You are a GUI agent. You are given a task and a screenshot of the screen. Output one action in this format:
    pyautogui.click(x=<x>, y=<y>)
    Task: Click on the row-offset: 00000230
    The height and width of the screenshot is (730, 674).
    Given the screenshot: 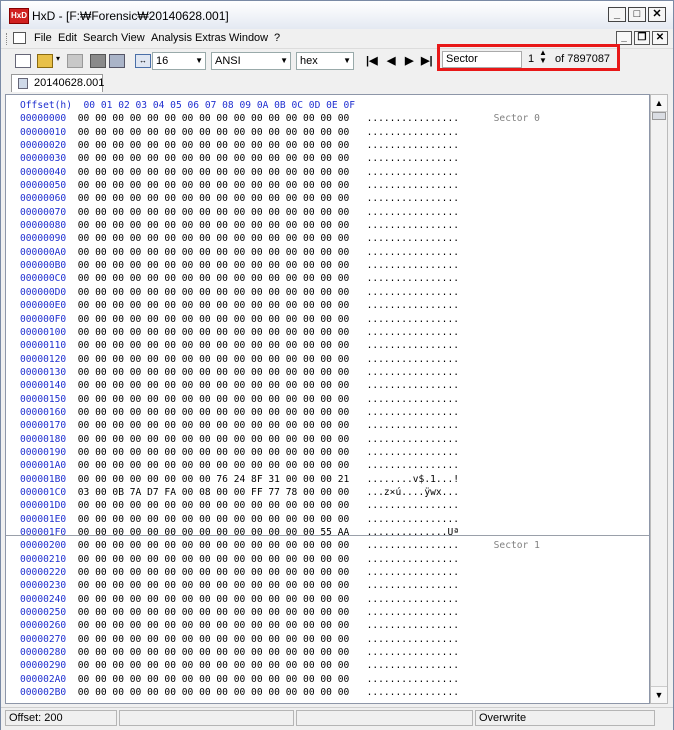 What is the action you would take?
    pyautogui.click(x=43, y=586)
    